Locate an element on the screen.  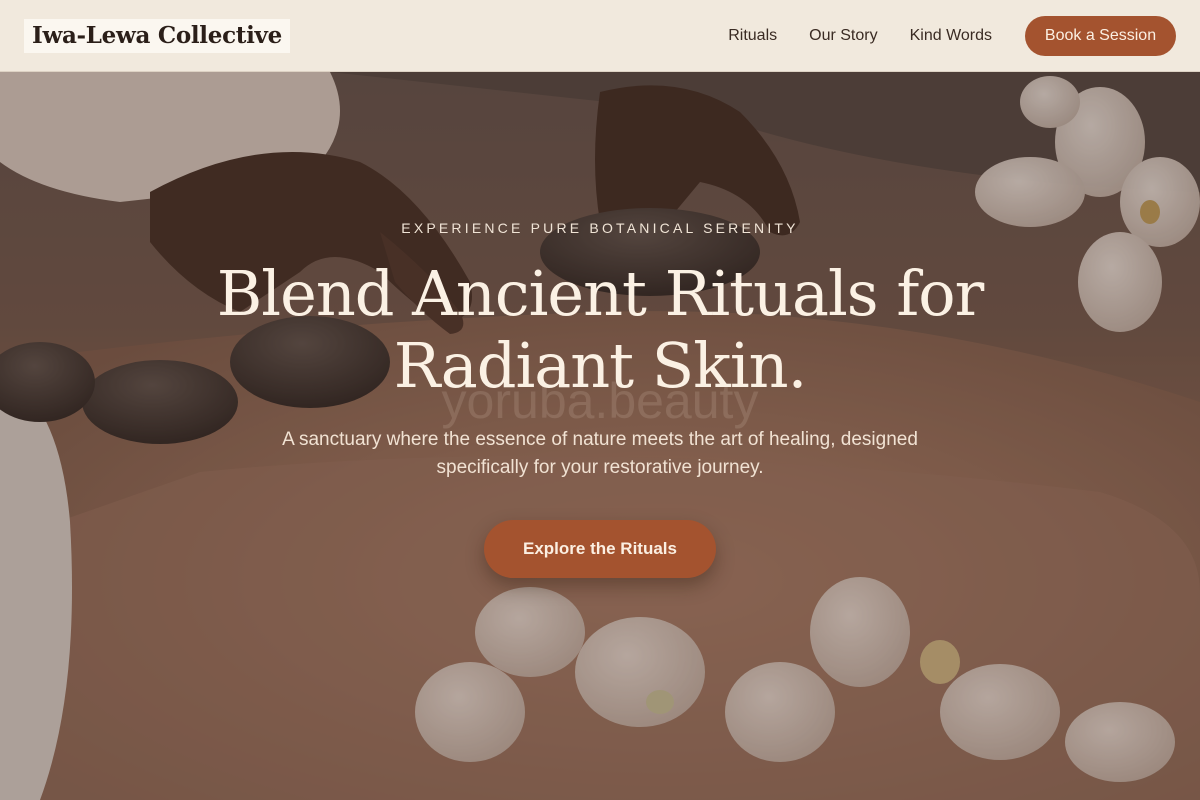
explore-rituals-button: Explore the Rituals is located at coordinates (600, 549).